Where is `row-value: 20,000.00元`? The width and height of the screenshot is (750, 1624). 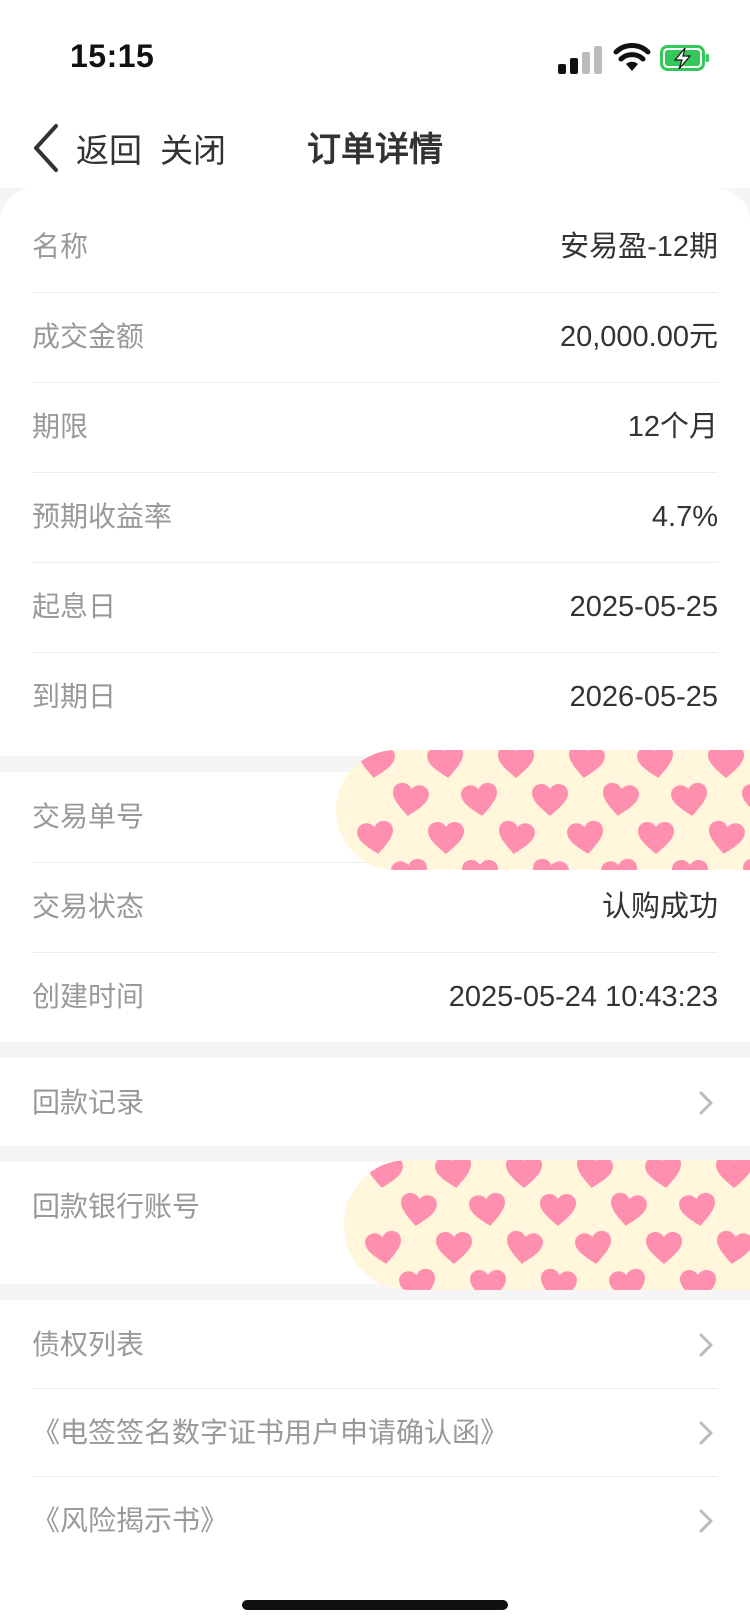
row-value: 20,000.00元 is located at coordinates (638, 337).